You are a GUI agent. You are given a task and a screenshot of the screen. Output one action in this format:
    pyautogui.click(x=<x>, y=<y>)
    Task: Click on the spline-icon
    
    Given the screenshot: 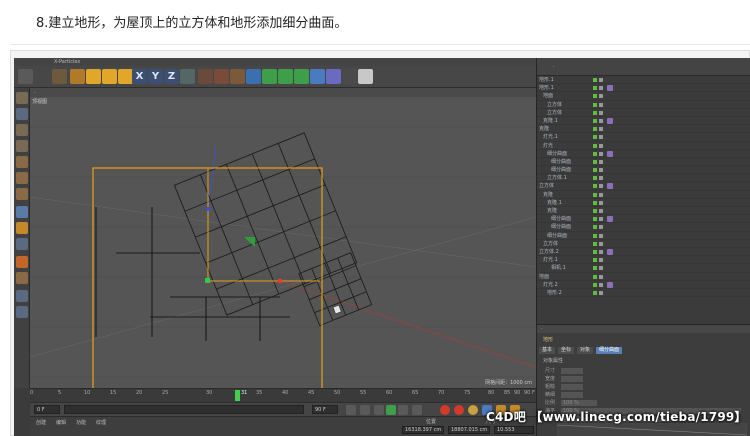 What is the action you would take?
    pyautogui.click(x=269, y=76)
    